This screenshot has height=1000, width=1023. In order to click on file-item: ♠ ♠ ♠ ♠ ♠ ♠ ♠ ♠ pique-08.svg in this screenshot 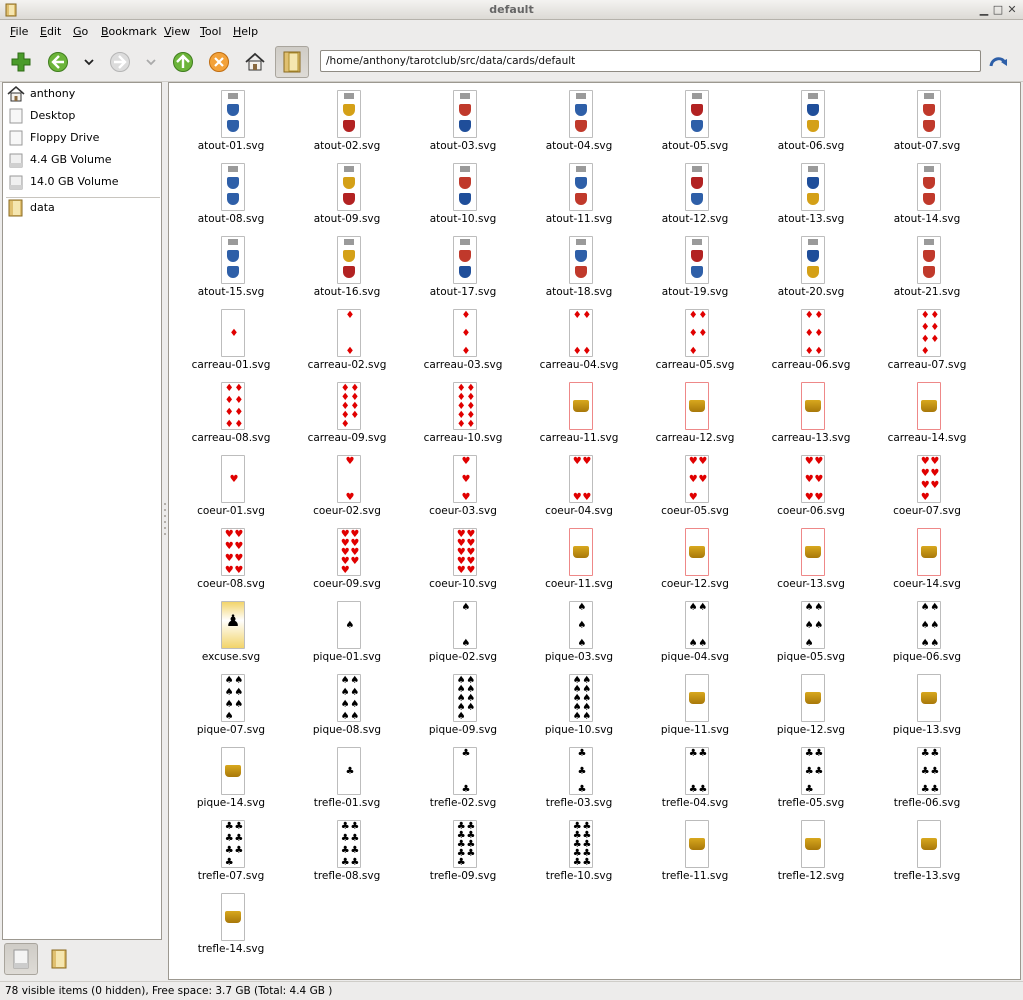, I will do `click(347, 708)`.